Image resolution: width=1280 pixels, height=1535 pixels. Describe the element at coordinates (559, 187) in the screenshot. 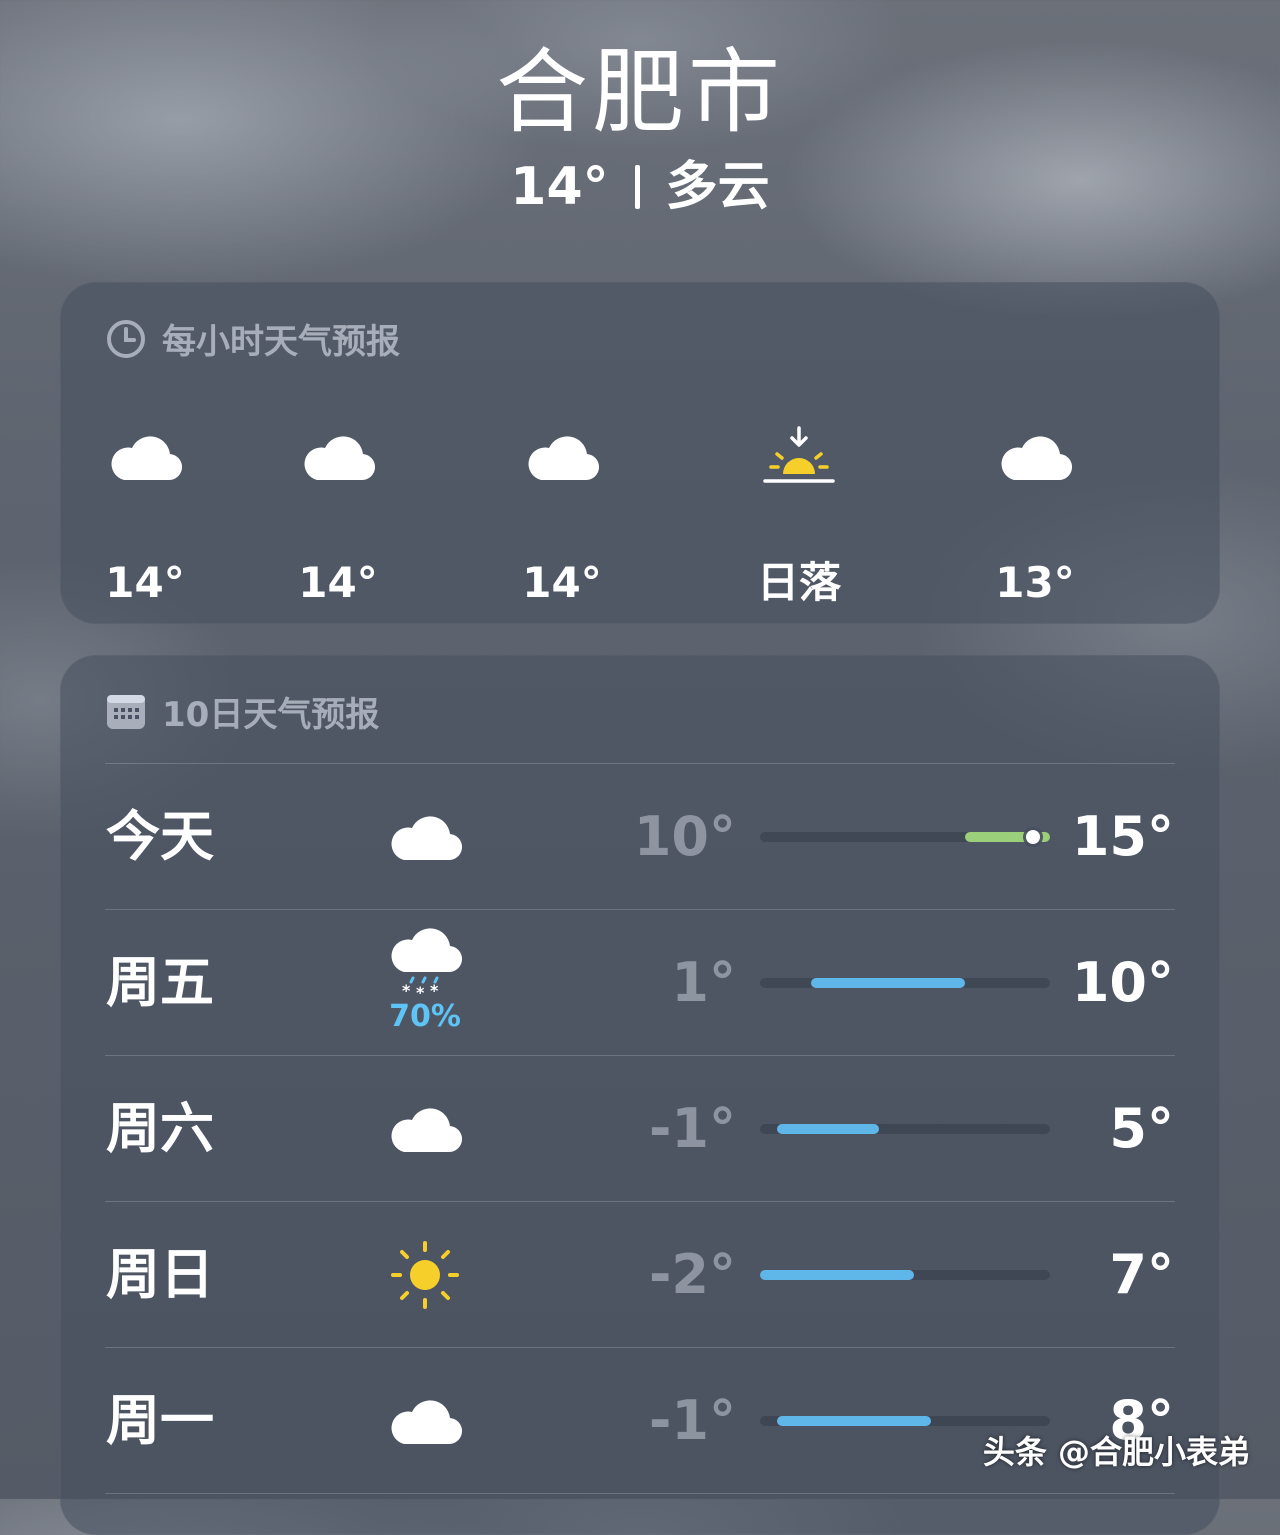

I see `current-temp: 14°` at that location.